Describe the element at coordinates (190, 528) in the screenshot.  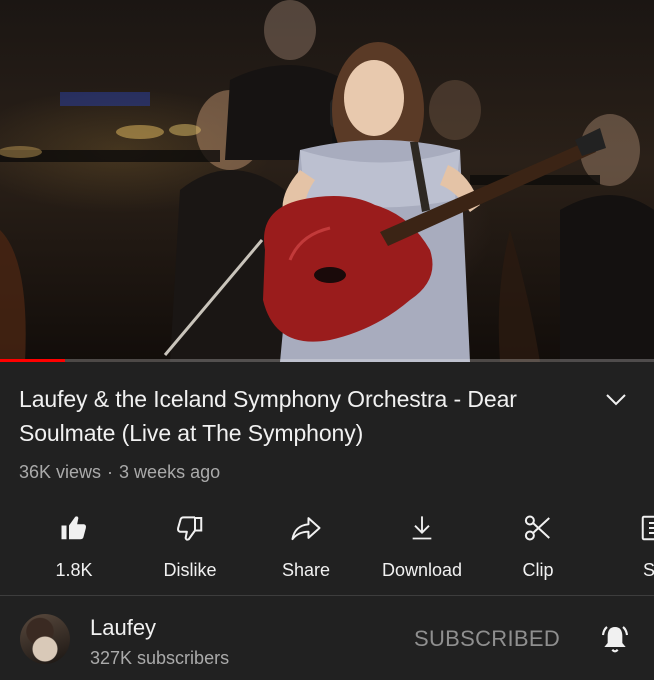
I see `thumbs-down-icon` at that location.